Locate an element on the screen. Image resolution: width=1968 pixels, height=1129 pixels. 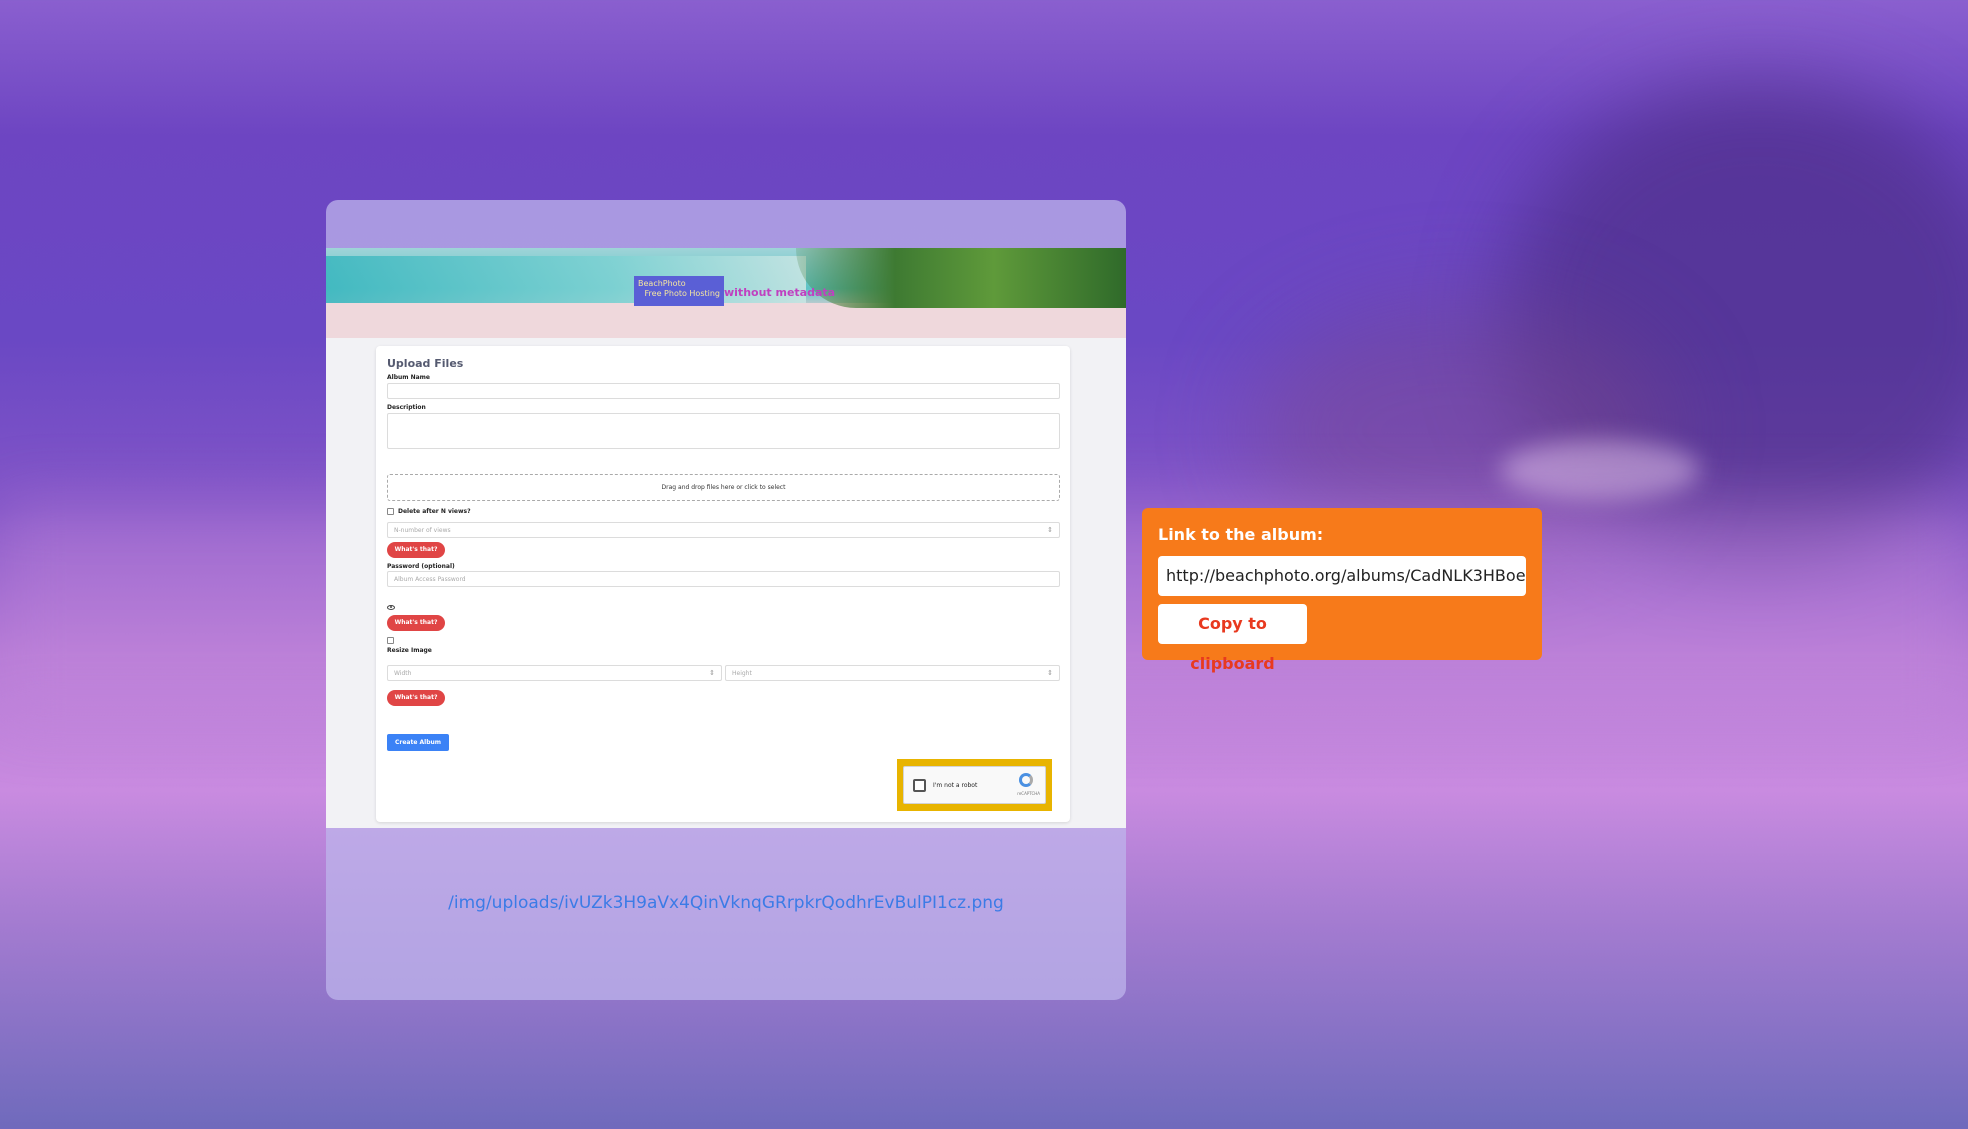
recaptcha-checkbox is located at coordinates (919, 785).